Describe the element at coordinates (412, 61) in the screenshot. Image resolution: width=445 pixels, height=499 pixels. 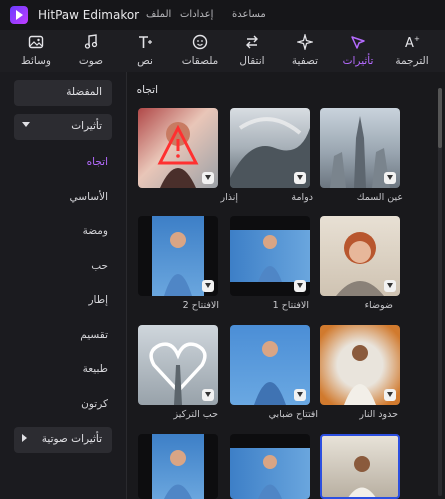
I see `tool-translate-label: الترجمة` at that location.